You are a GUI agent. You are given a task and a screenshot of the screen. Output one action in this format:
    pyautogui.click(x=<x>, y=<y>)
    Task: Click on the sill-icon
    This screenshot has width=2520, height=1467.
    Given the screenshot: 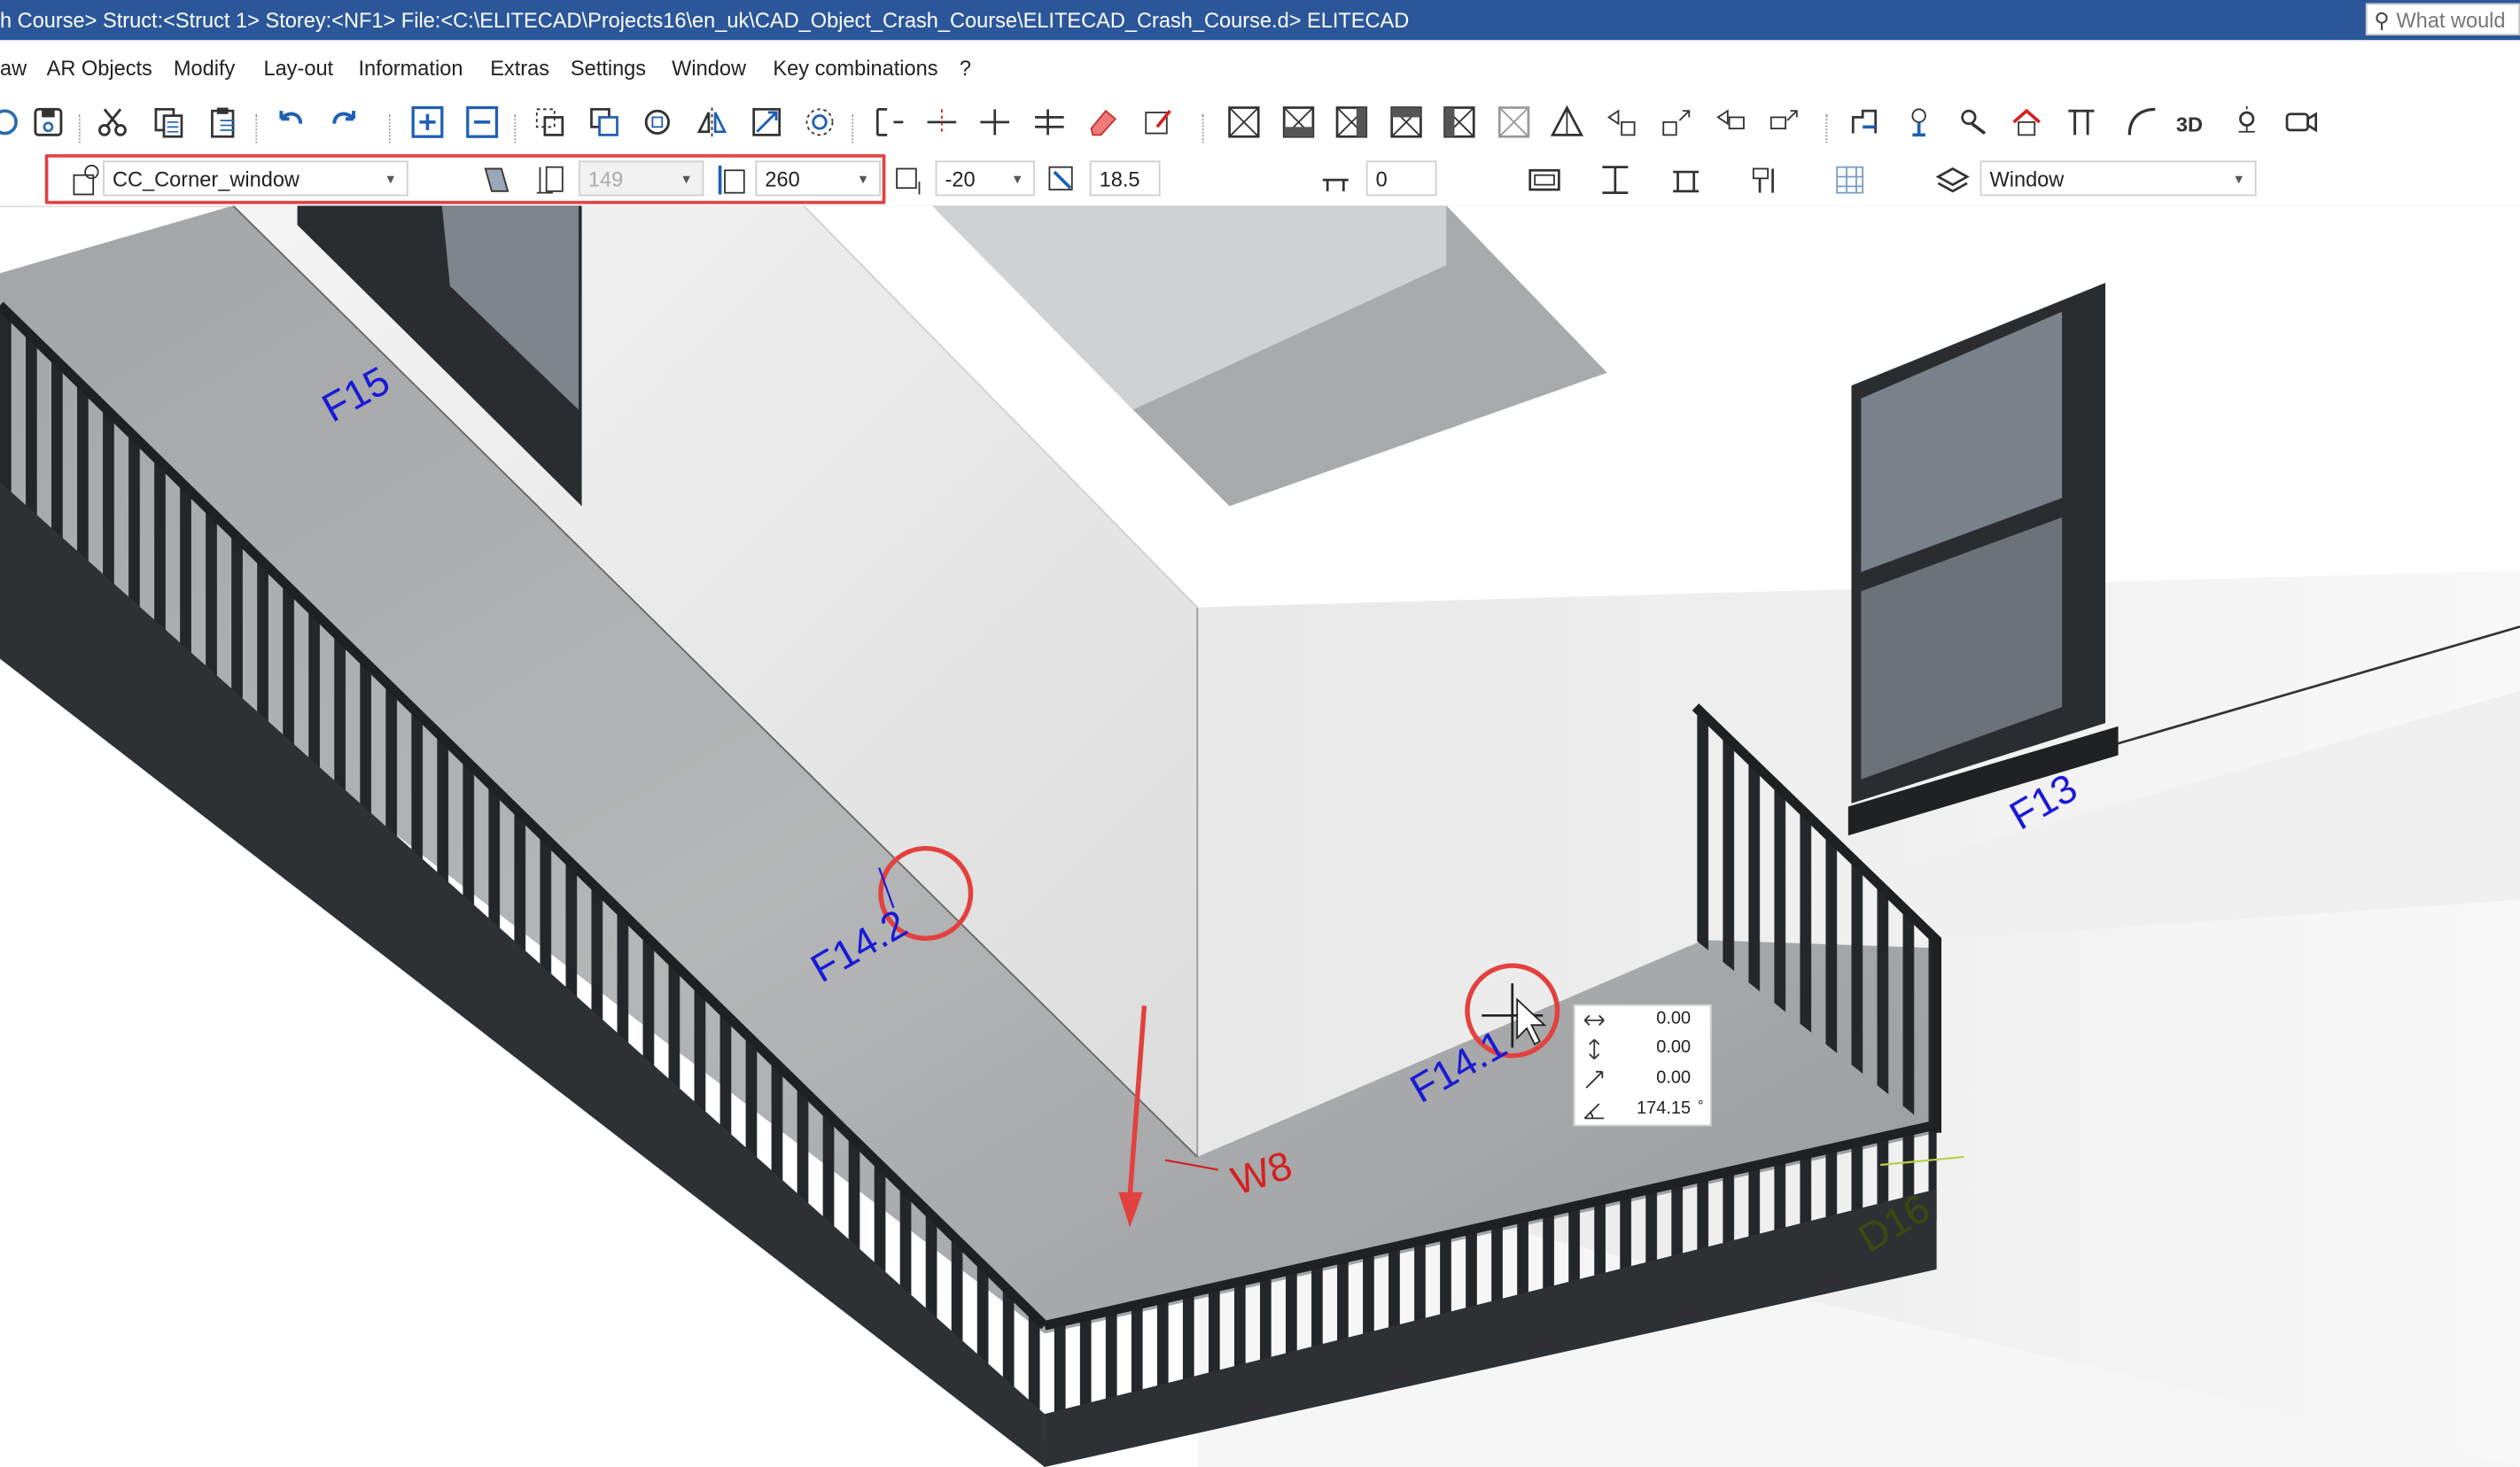 What is the action you would take?
    pyautogui.click(x=1615, y=180)
    